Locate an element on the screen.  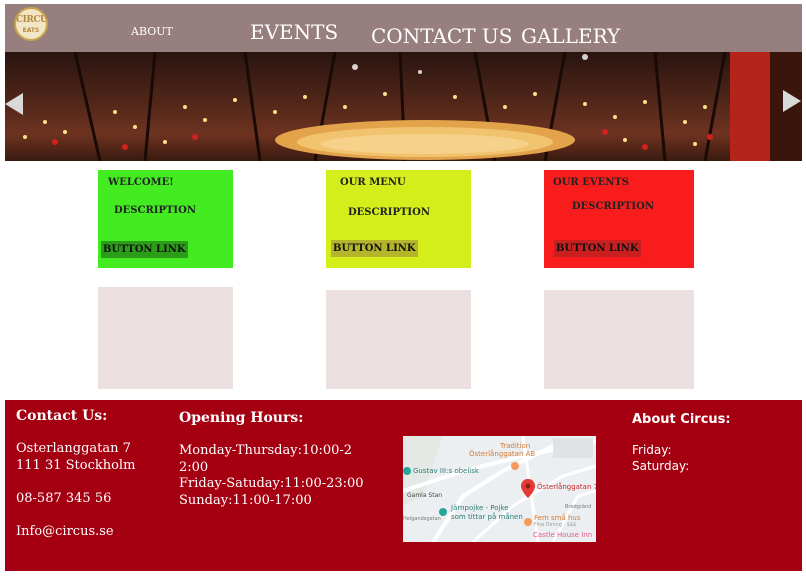
nav-about-link: ABOUT is located at coordinates (152, 31).